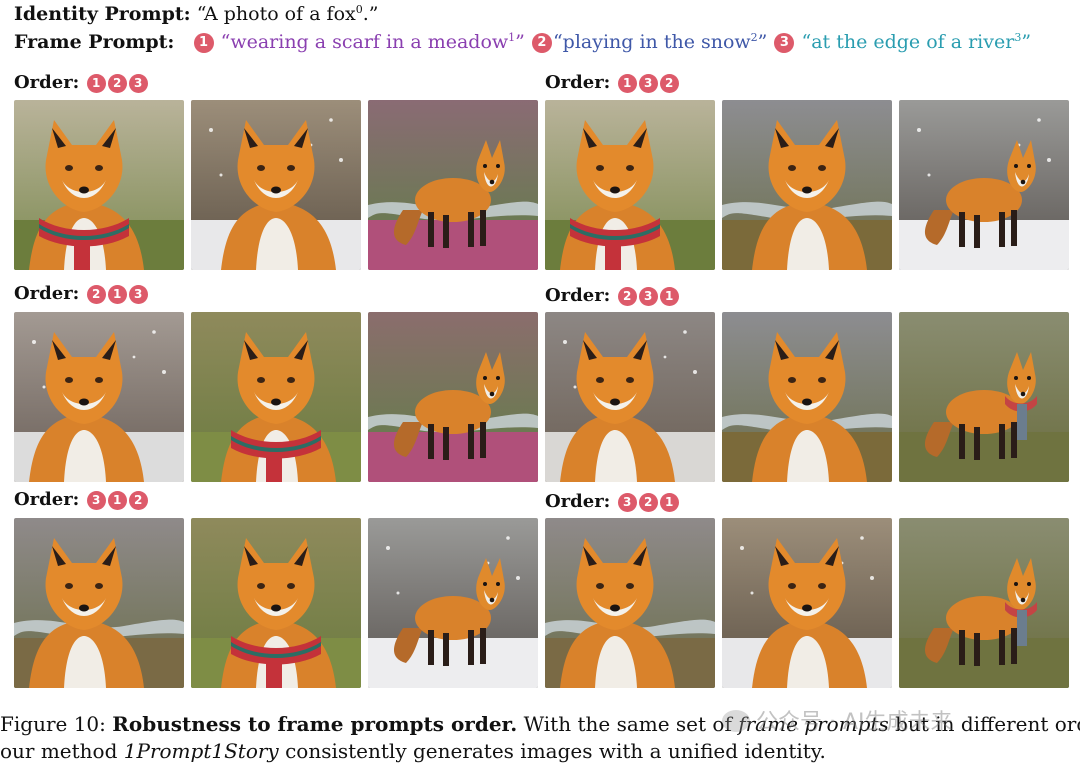 Image resolution: width=1080 pixels, height=767 pixels. What do you see at coordinates (102, 14) in the screenshot?
I see `identity-prompt-label: Identity Prompt:` at bounding box center [102, 14].